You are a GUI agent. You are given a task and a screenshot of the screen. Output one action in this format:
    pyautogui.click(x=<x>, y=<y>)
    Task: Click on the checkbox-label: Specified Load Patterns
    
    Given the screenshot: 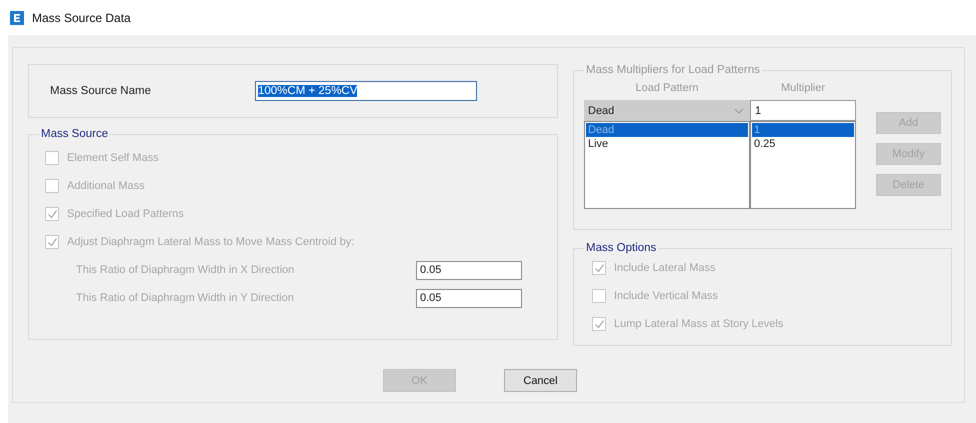 What is the action you would take?
    pyautogui.click(x=125, y=214)
    